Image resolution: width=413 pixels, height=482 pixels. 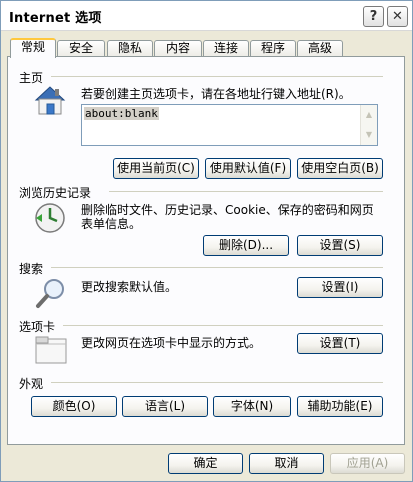 I want to click on tabs-description: 更改网页在选项卡中显示的方式。, so click(x=171, y=343).